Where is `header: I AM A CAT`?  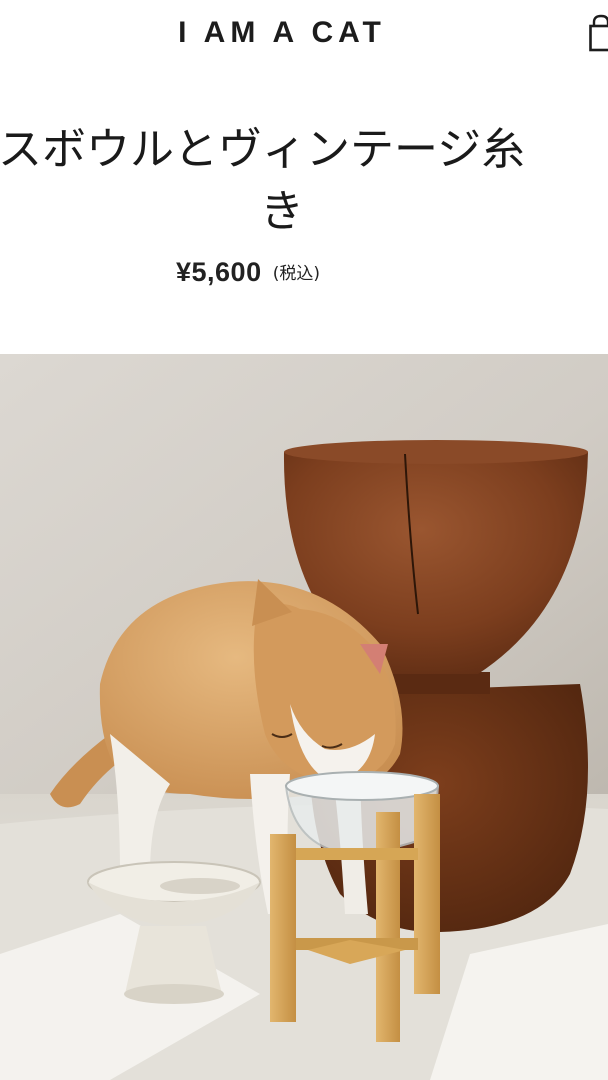
header: I AM A CAT is located at coordinates (304, 35).